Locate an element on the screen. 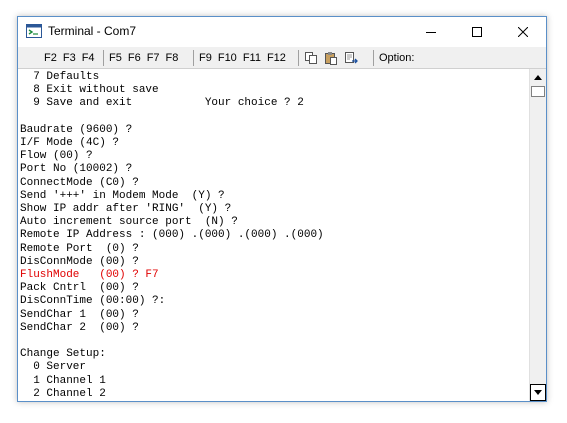 This screenshot has width=567, height=423. close-button is located at coordinates (523, 32).